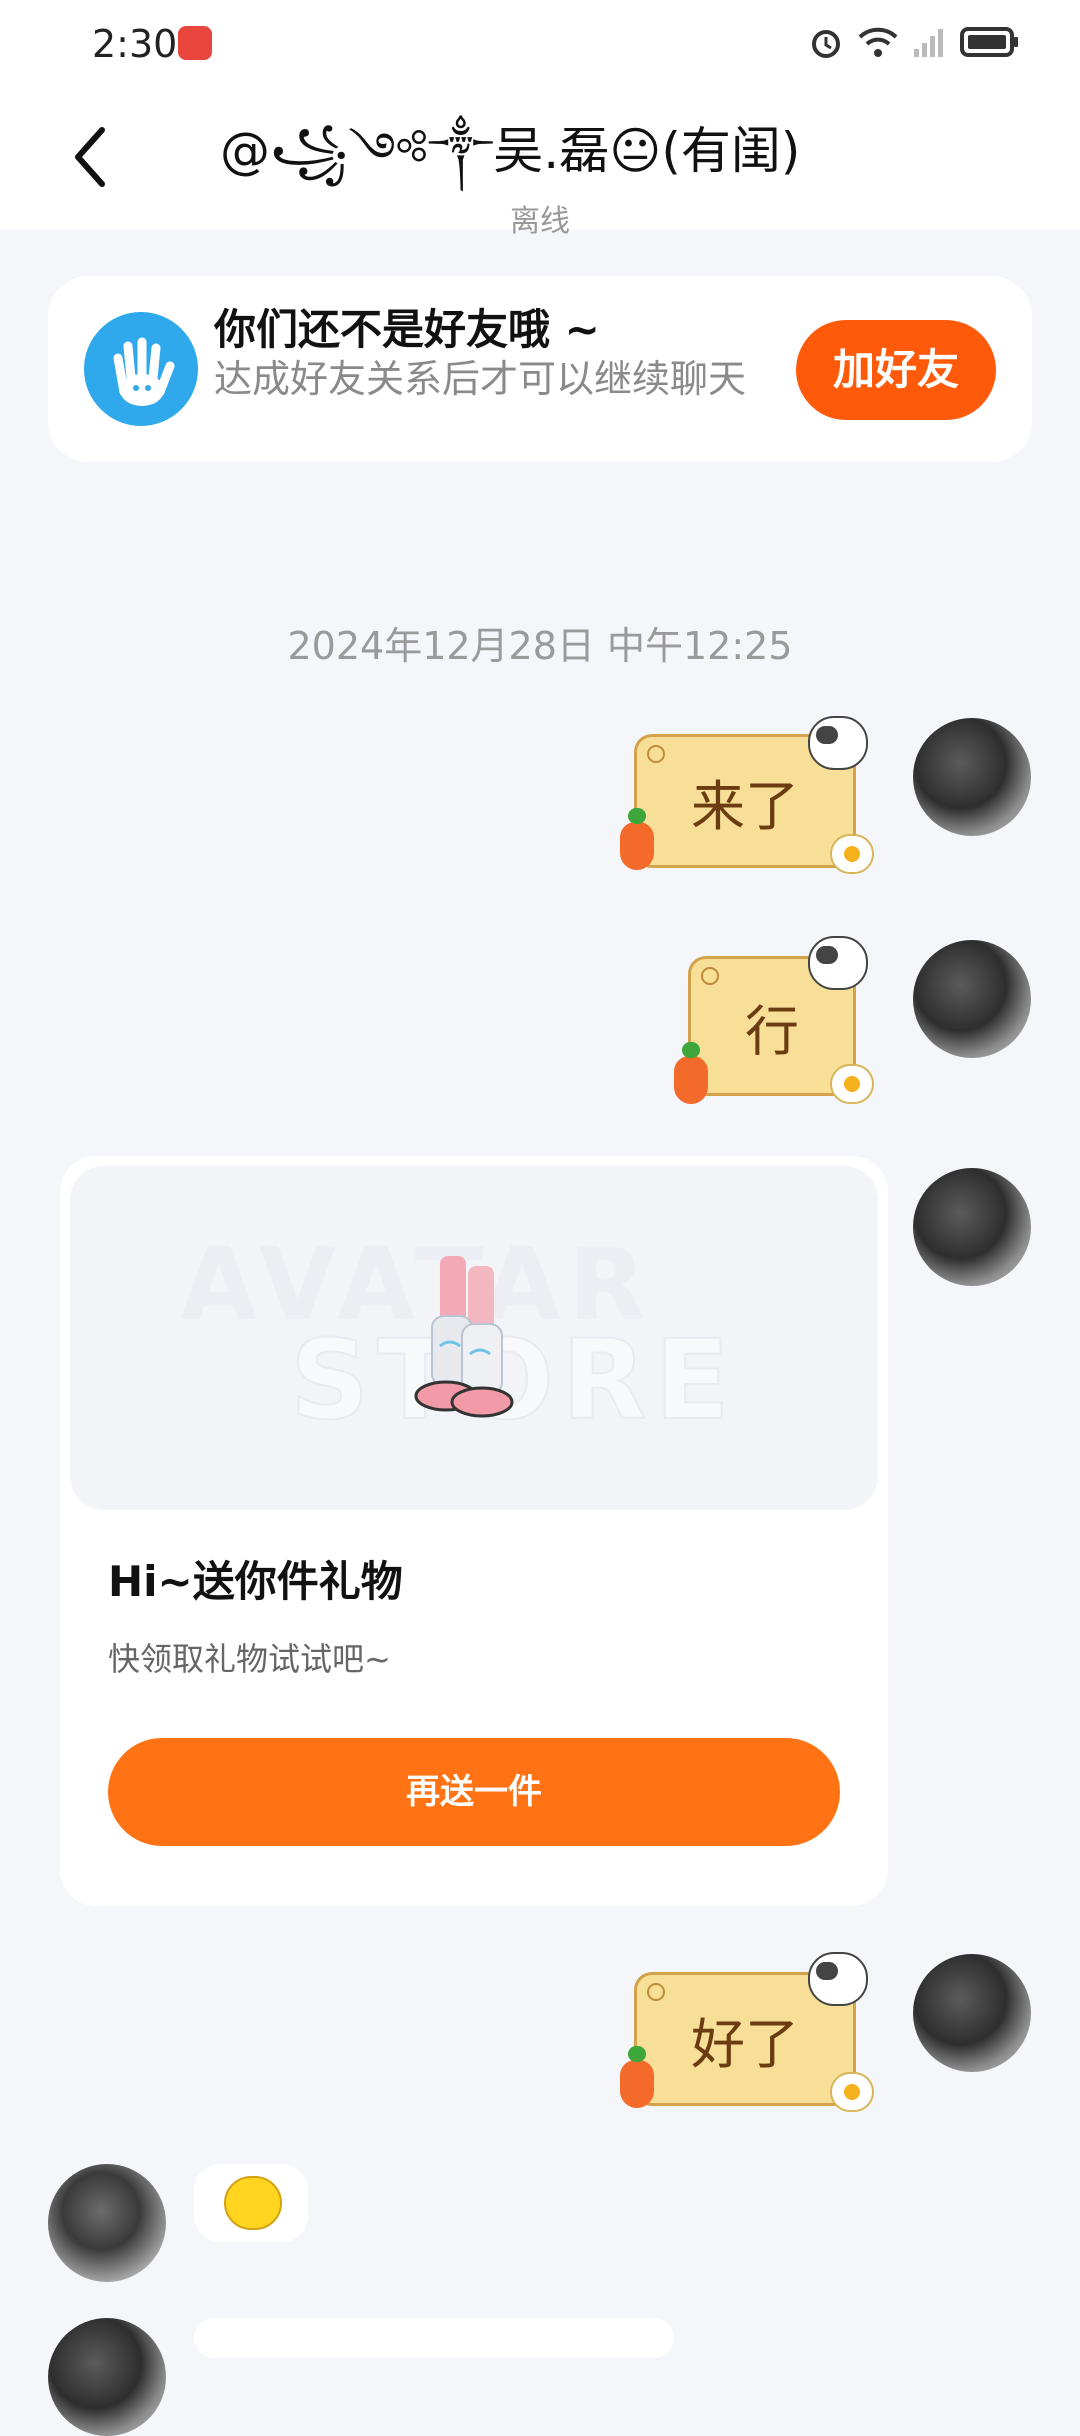 This screenshot has width=1080, height=2436. What do you see at coordinates (540, 119) in the screenshot?
I see `top-bar: 2:30 @꧁༺༒吴.磊😐(有闺) 离线` at bounding box center [540, 119].